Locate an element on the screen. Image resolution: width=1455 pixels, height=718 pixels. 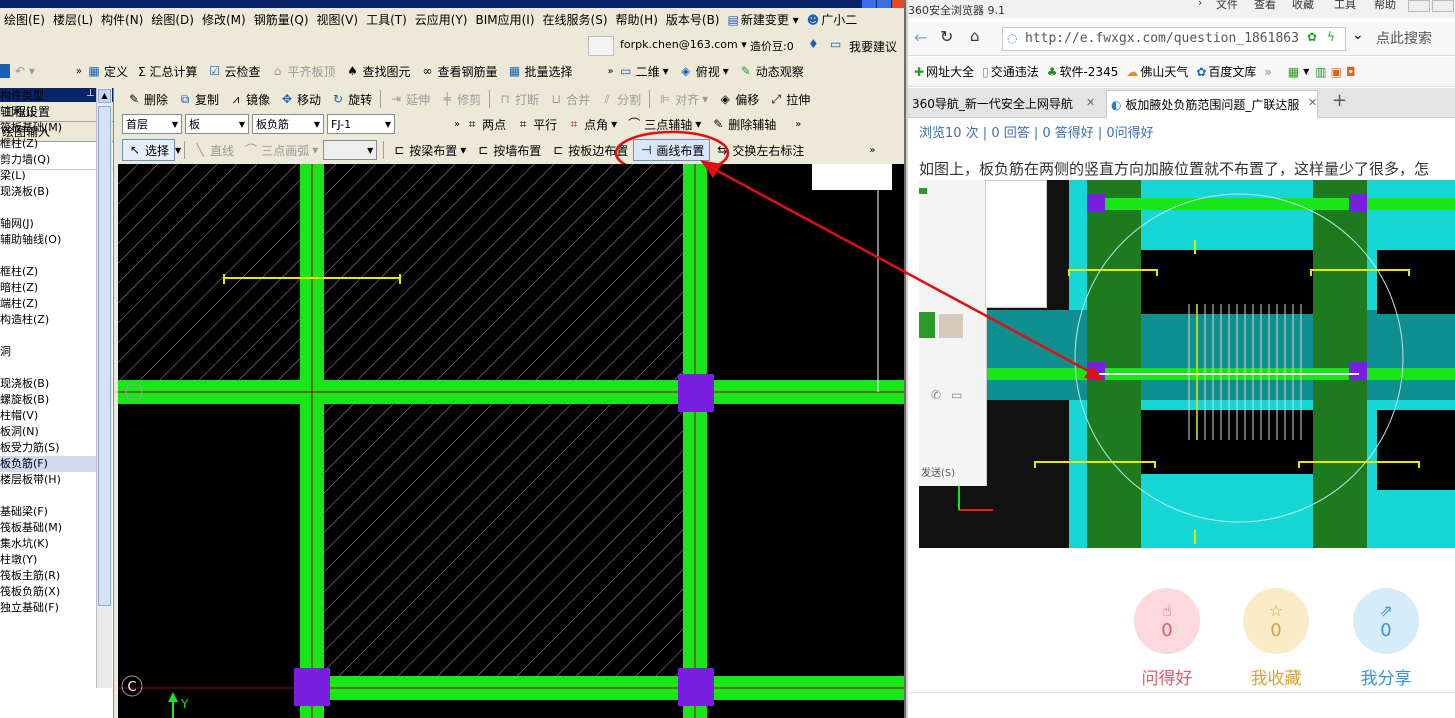
tree-item: 构造柱(Z) is located at coordinates (48, 320).